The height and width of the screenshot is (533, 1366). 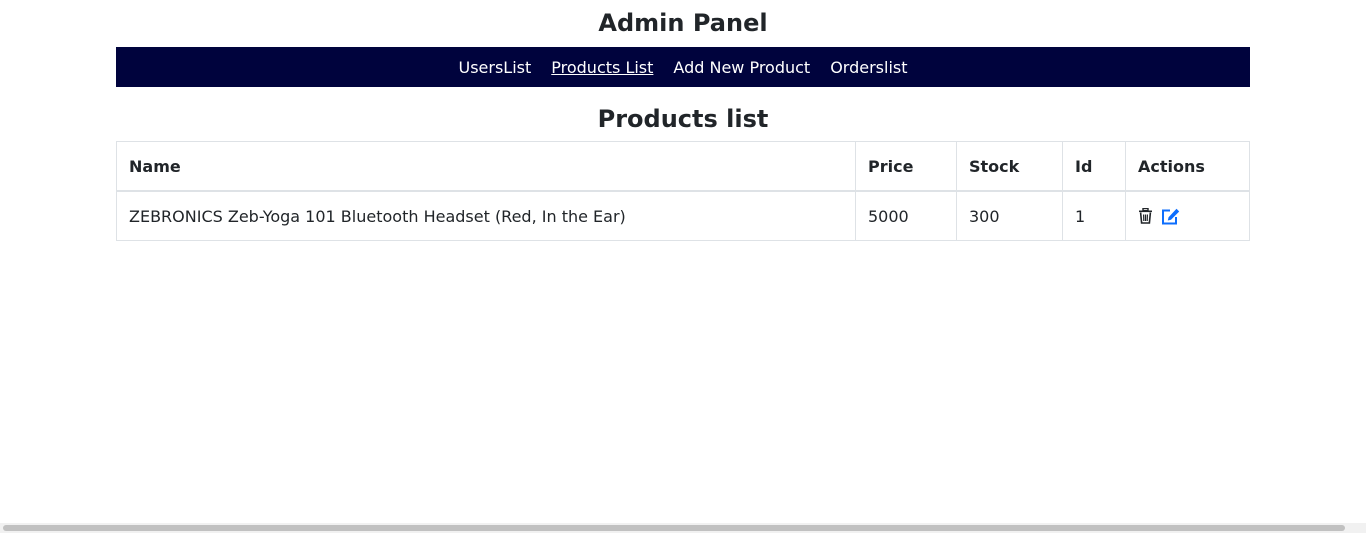 I want to click on header-name: Name, so click(x=486, y=166).